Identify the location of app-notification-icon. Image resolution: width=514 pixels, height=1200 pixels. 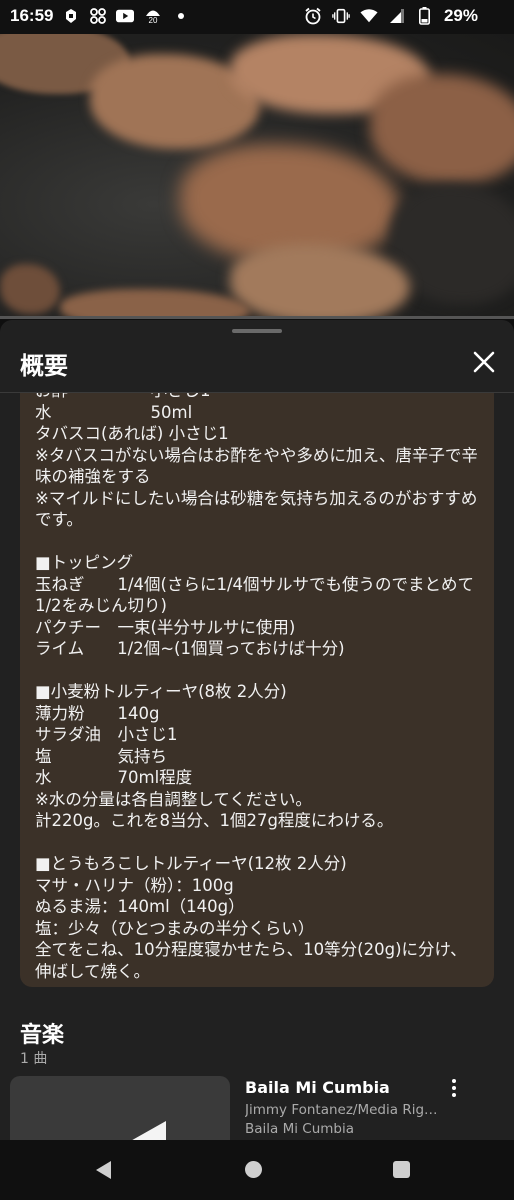
(71, 16).